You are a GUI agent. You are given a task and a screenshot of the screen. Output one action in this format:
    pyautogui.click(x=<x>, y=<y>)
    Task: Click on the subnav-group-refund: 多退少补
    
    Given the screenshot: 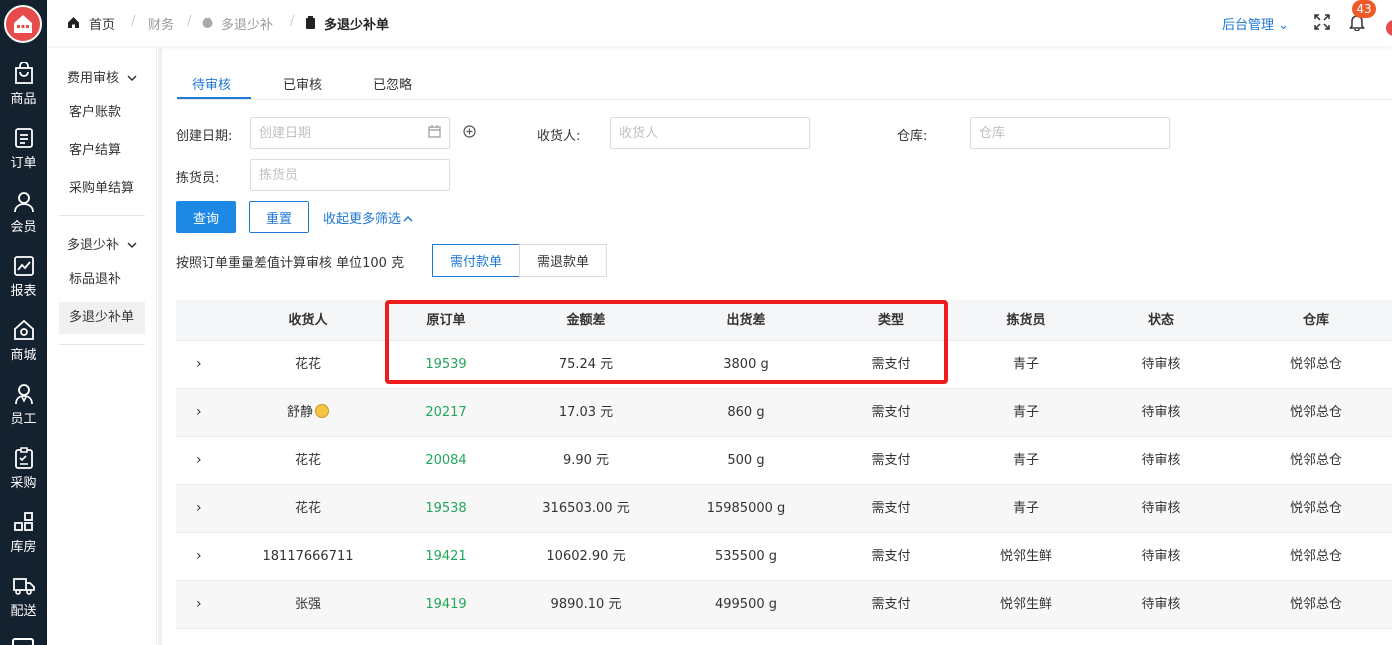 What is the action you would take?
    pyautogui.click(x=102, y=243)
    